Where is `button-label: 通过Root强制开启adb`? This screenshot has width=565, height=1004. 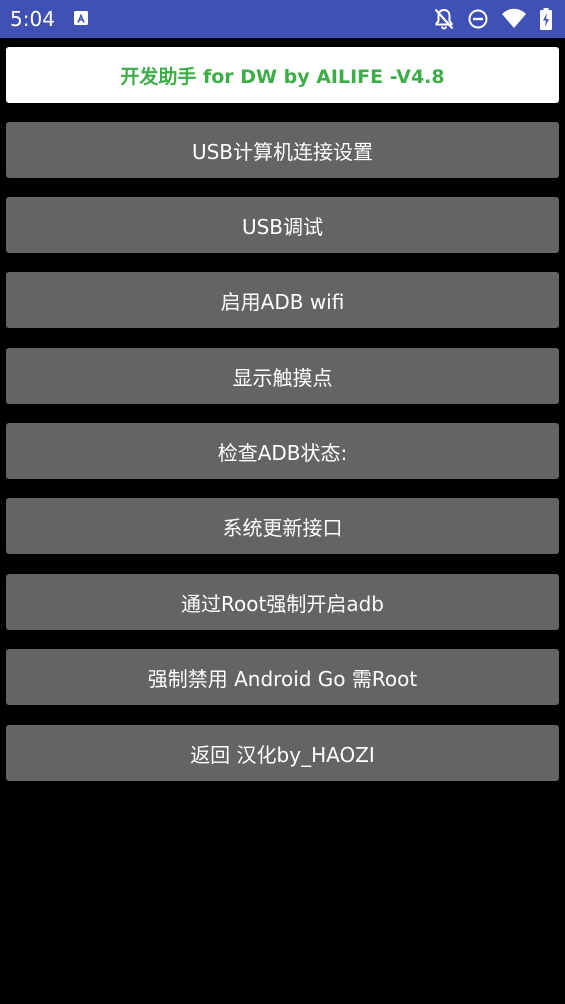 button-label: 通过Root强制开启adb is located at coordinates (282, 603).